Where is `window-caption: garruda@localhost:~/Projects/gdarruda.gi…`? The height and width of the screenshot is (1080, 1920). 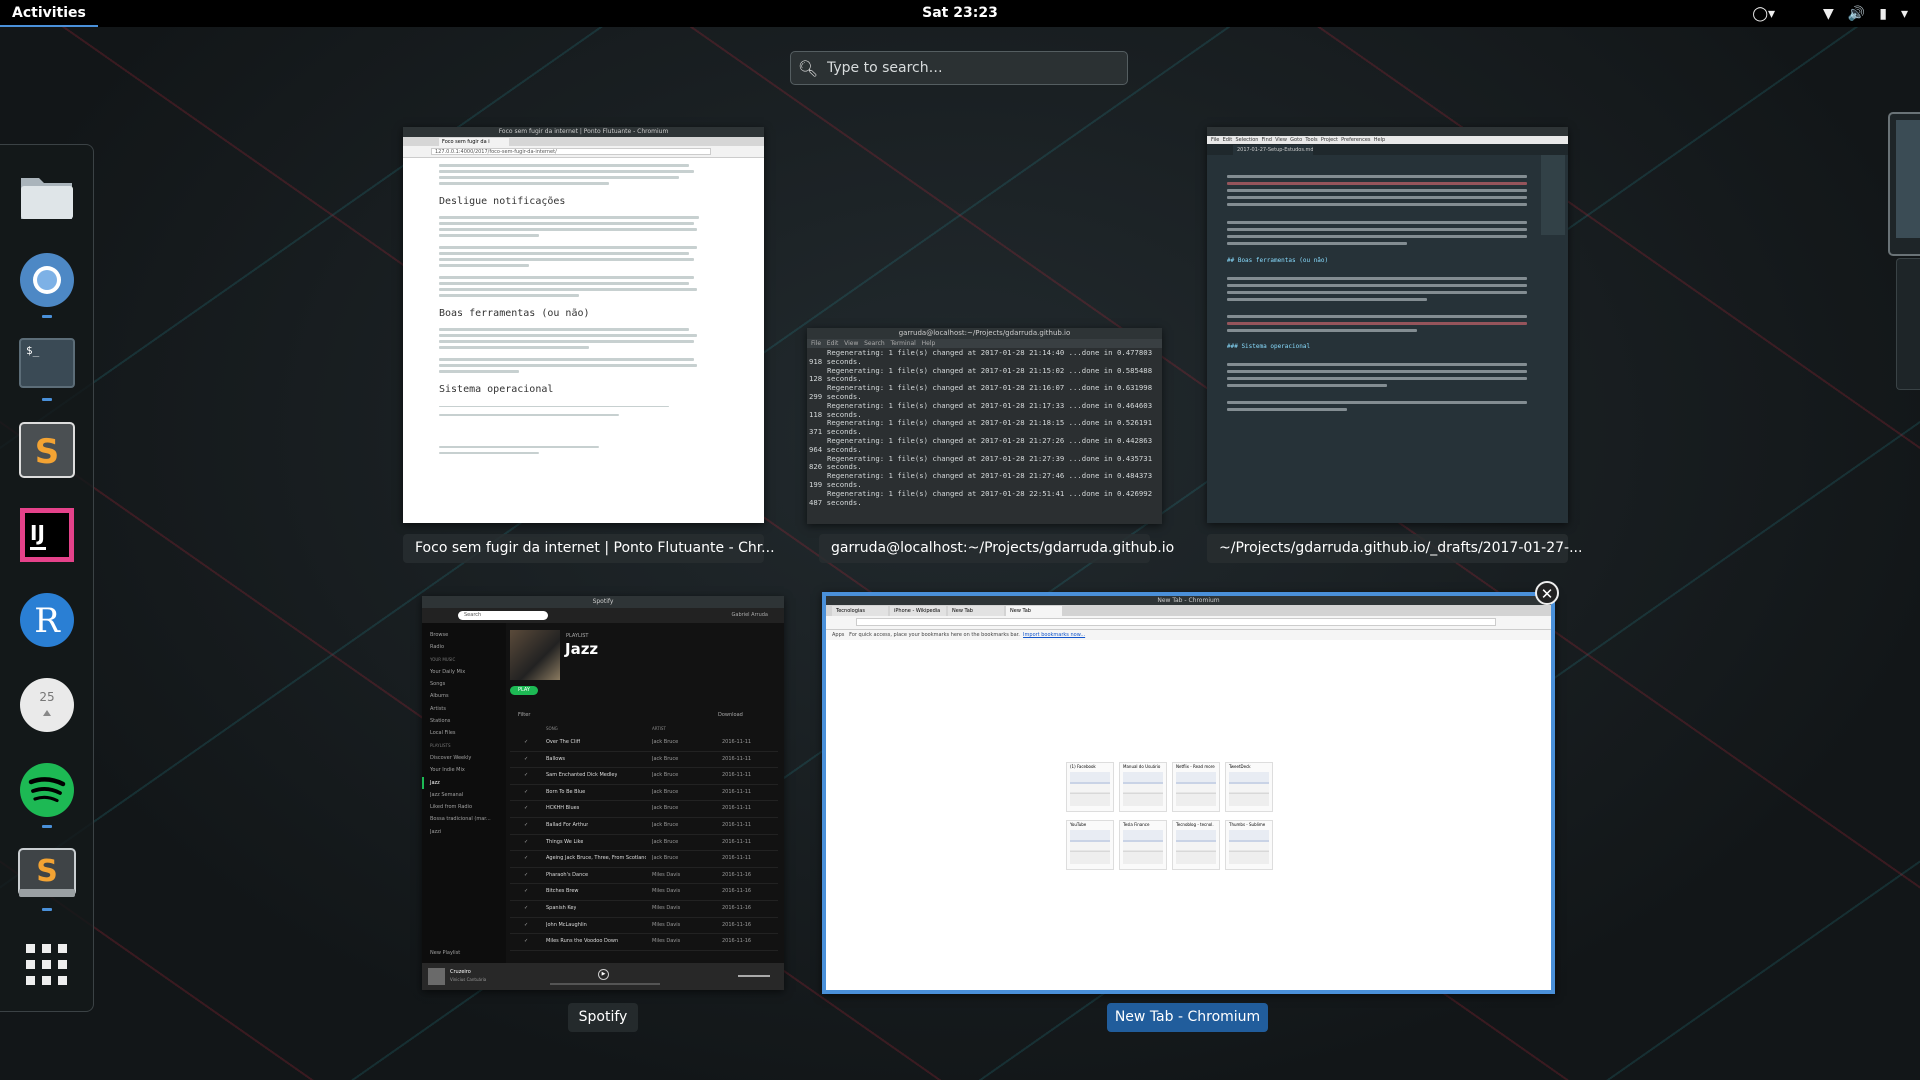 window-caption: garruda@localhost:~/Projects/gdarruda.gi… is located at coordinates (996, 548).